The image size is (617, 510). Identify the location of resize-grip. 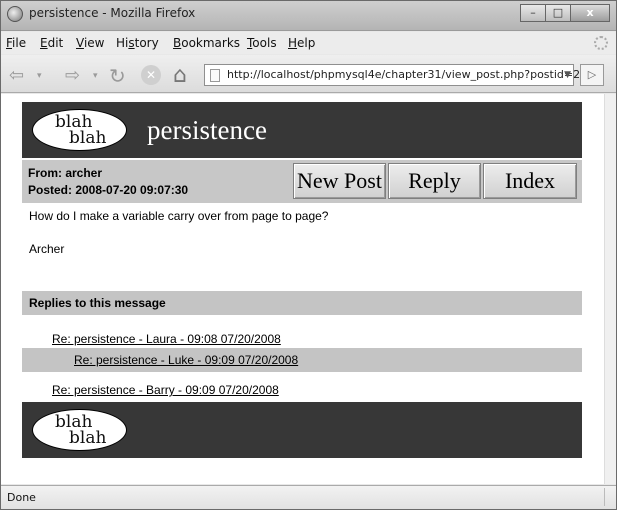
(609, 497).